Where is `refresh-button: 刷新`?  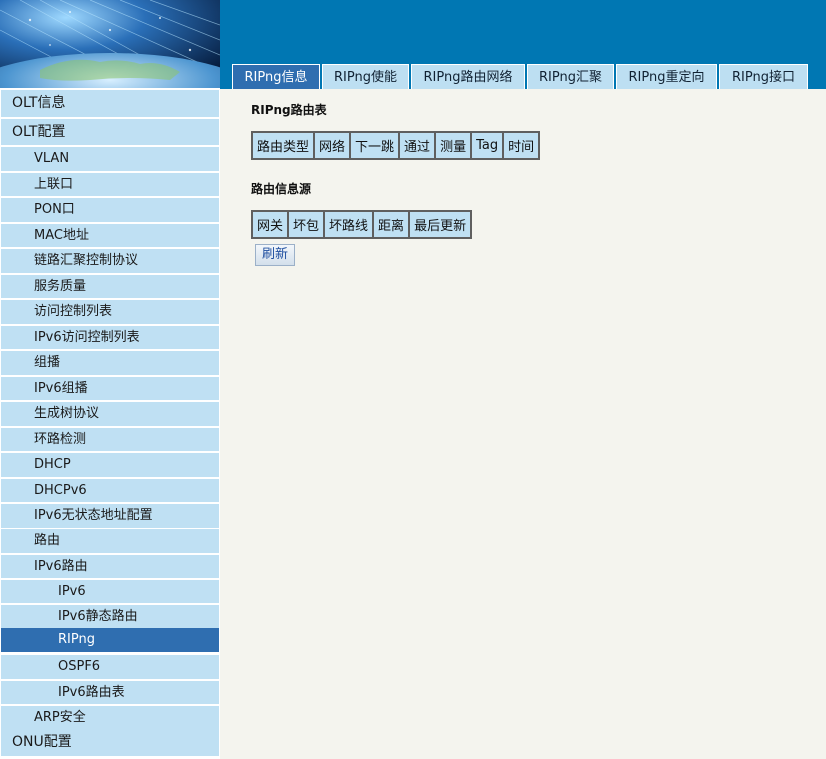 refresh-button: 刷新 is located at coordinates (275, 255).